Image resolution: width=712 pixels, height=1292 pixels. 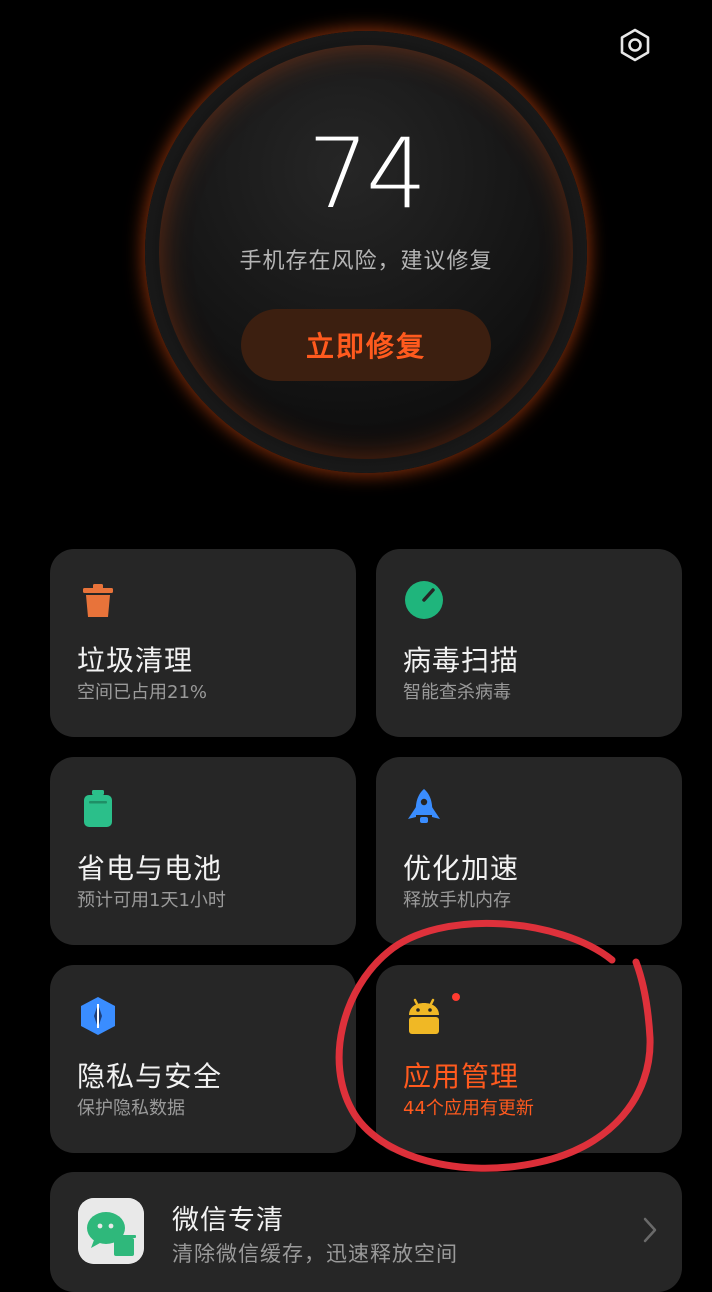 I want to click on score-caption: 手机存在风险，建议修复, so click(x=366, y=261).